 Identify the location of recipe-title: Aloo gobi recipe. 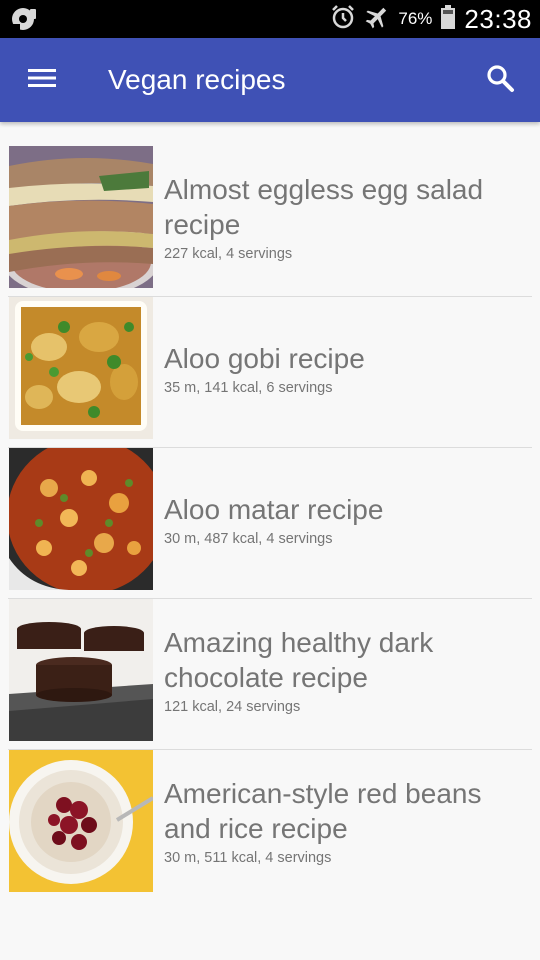
(264, 358).